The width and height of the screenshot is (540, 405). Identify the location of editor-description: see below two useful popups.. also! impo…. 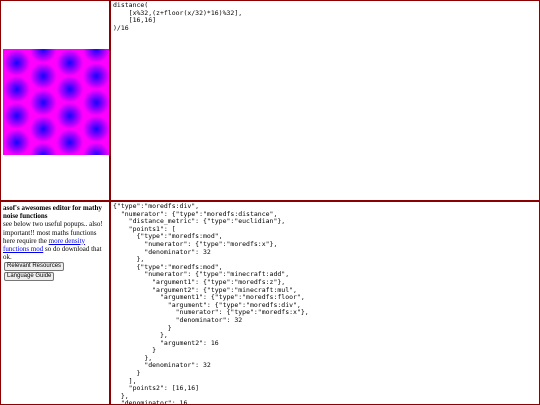
(55, 240).